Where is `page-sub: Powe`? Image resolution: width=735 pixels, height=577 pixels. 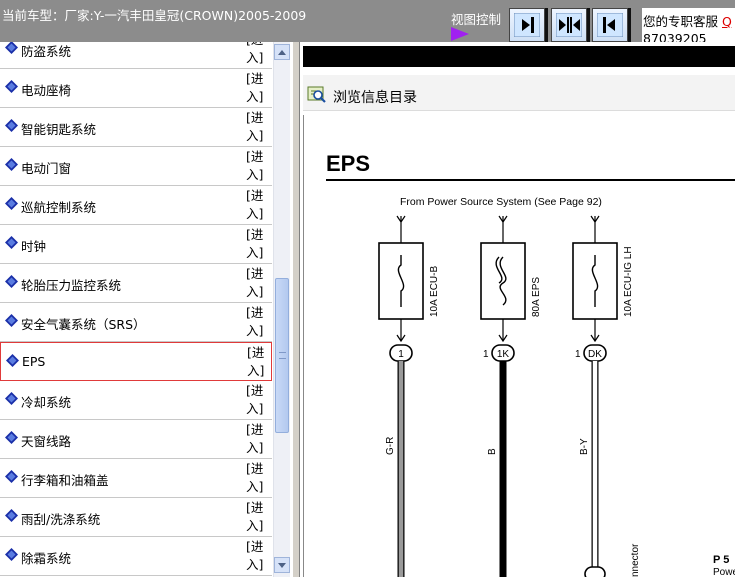 page-sub: Powe is located at coordinates (724, 572).